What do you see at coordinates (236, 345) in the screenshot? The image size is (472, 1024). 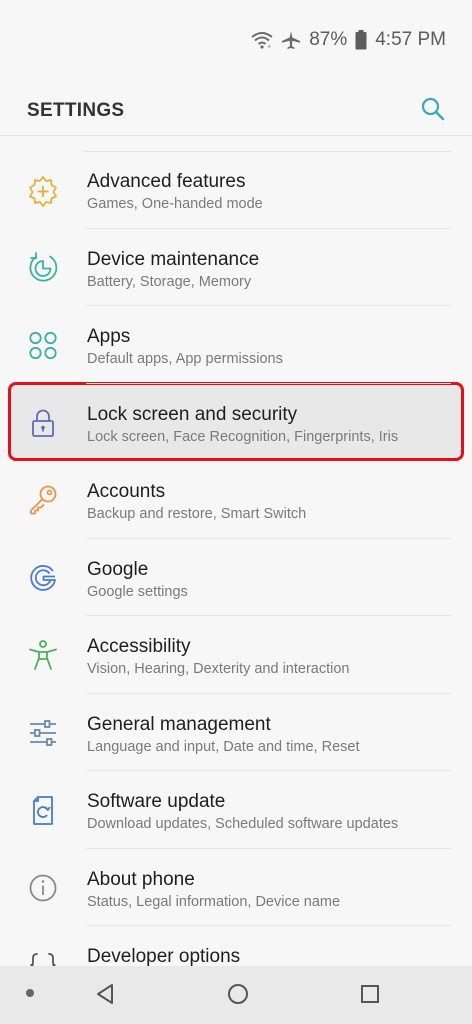 I see `settings-item-apps: Apps Default apps, App permissions` at bounding box center [236, 345].